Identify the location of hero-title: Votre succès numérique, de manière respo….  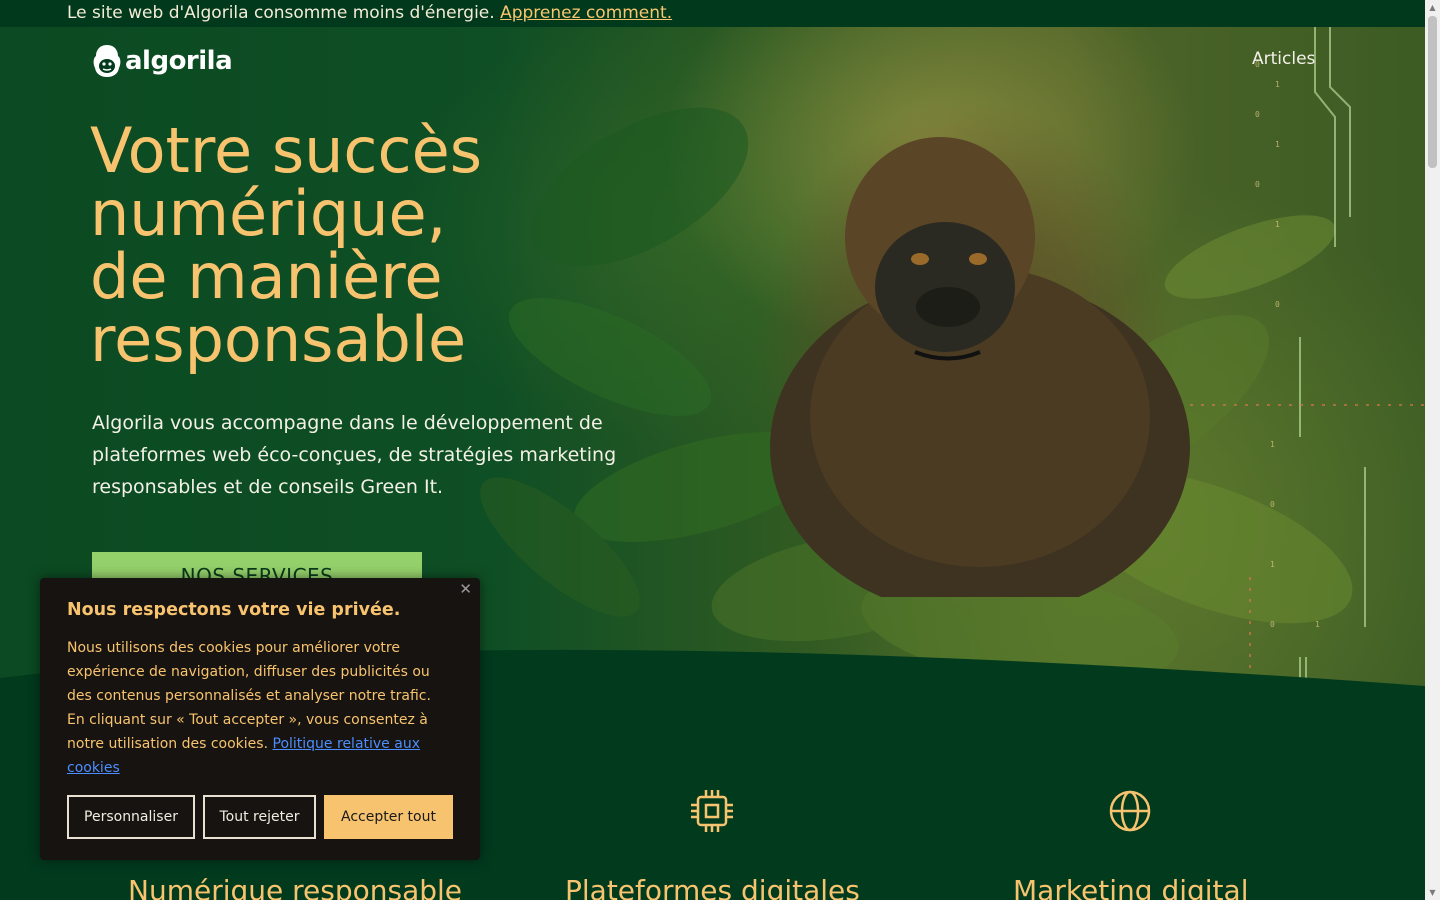
(400, 245).